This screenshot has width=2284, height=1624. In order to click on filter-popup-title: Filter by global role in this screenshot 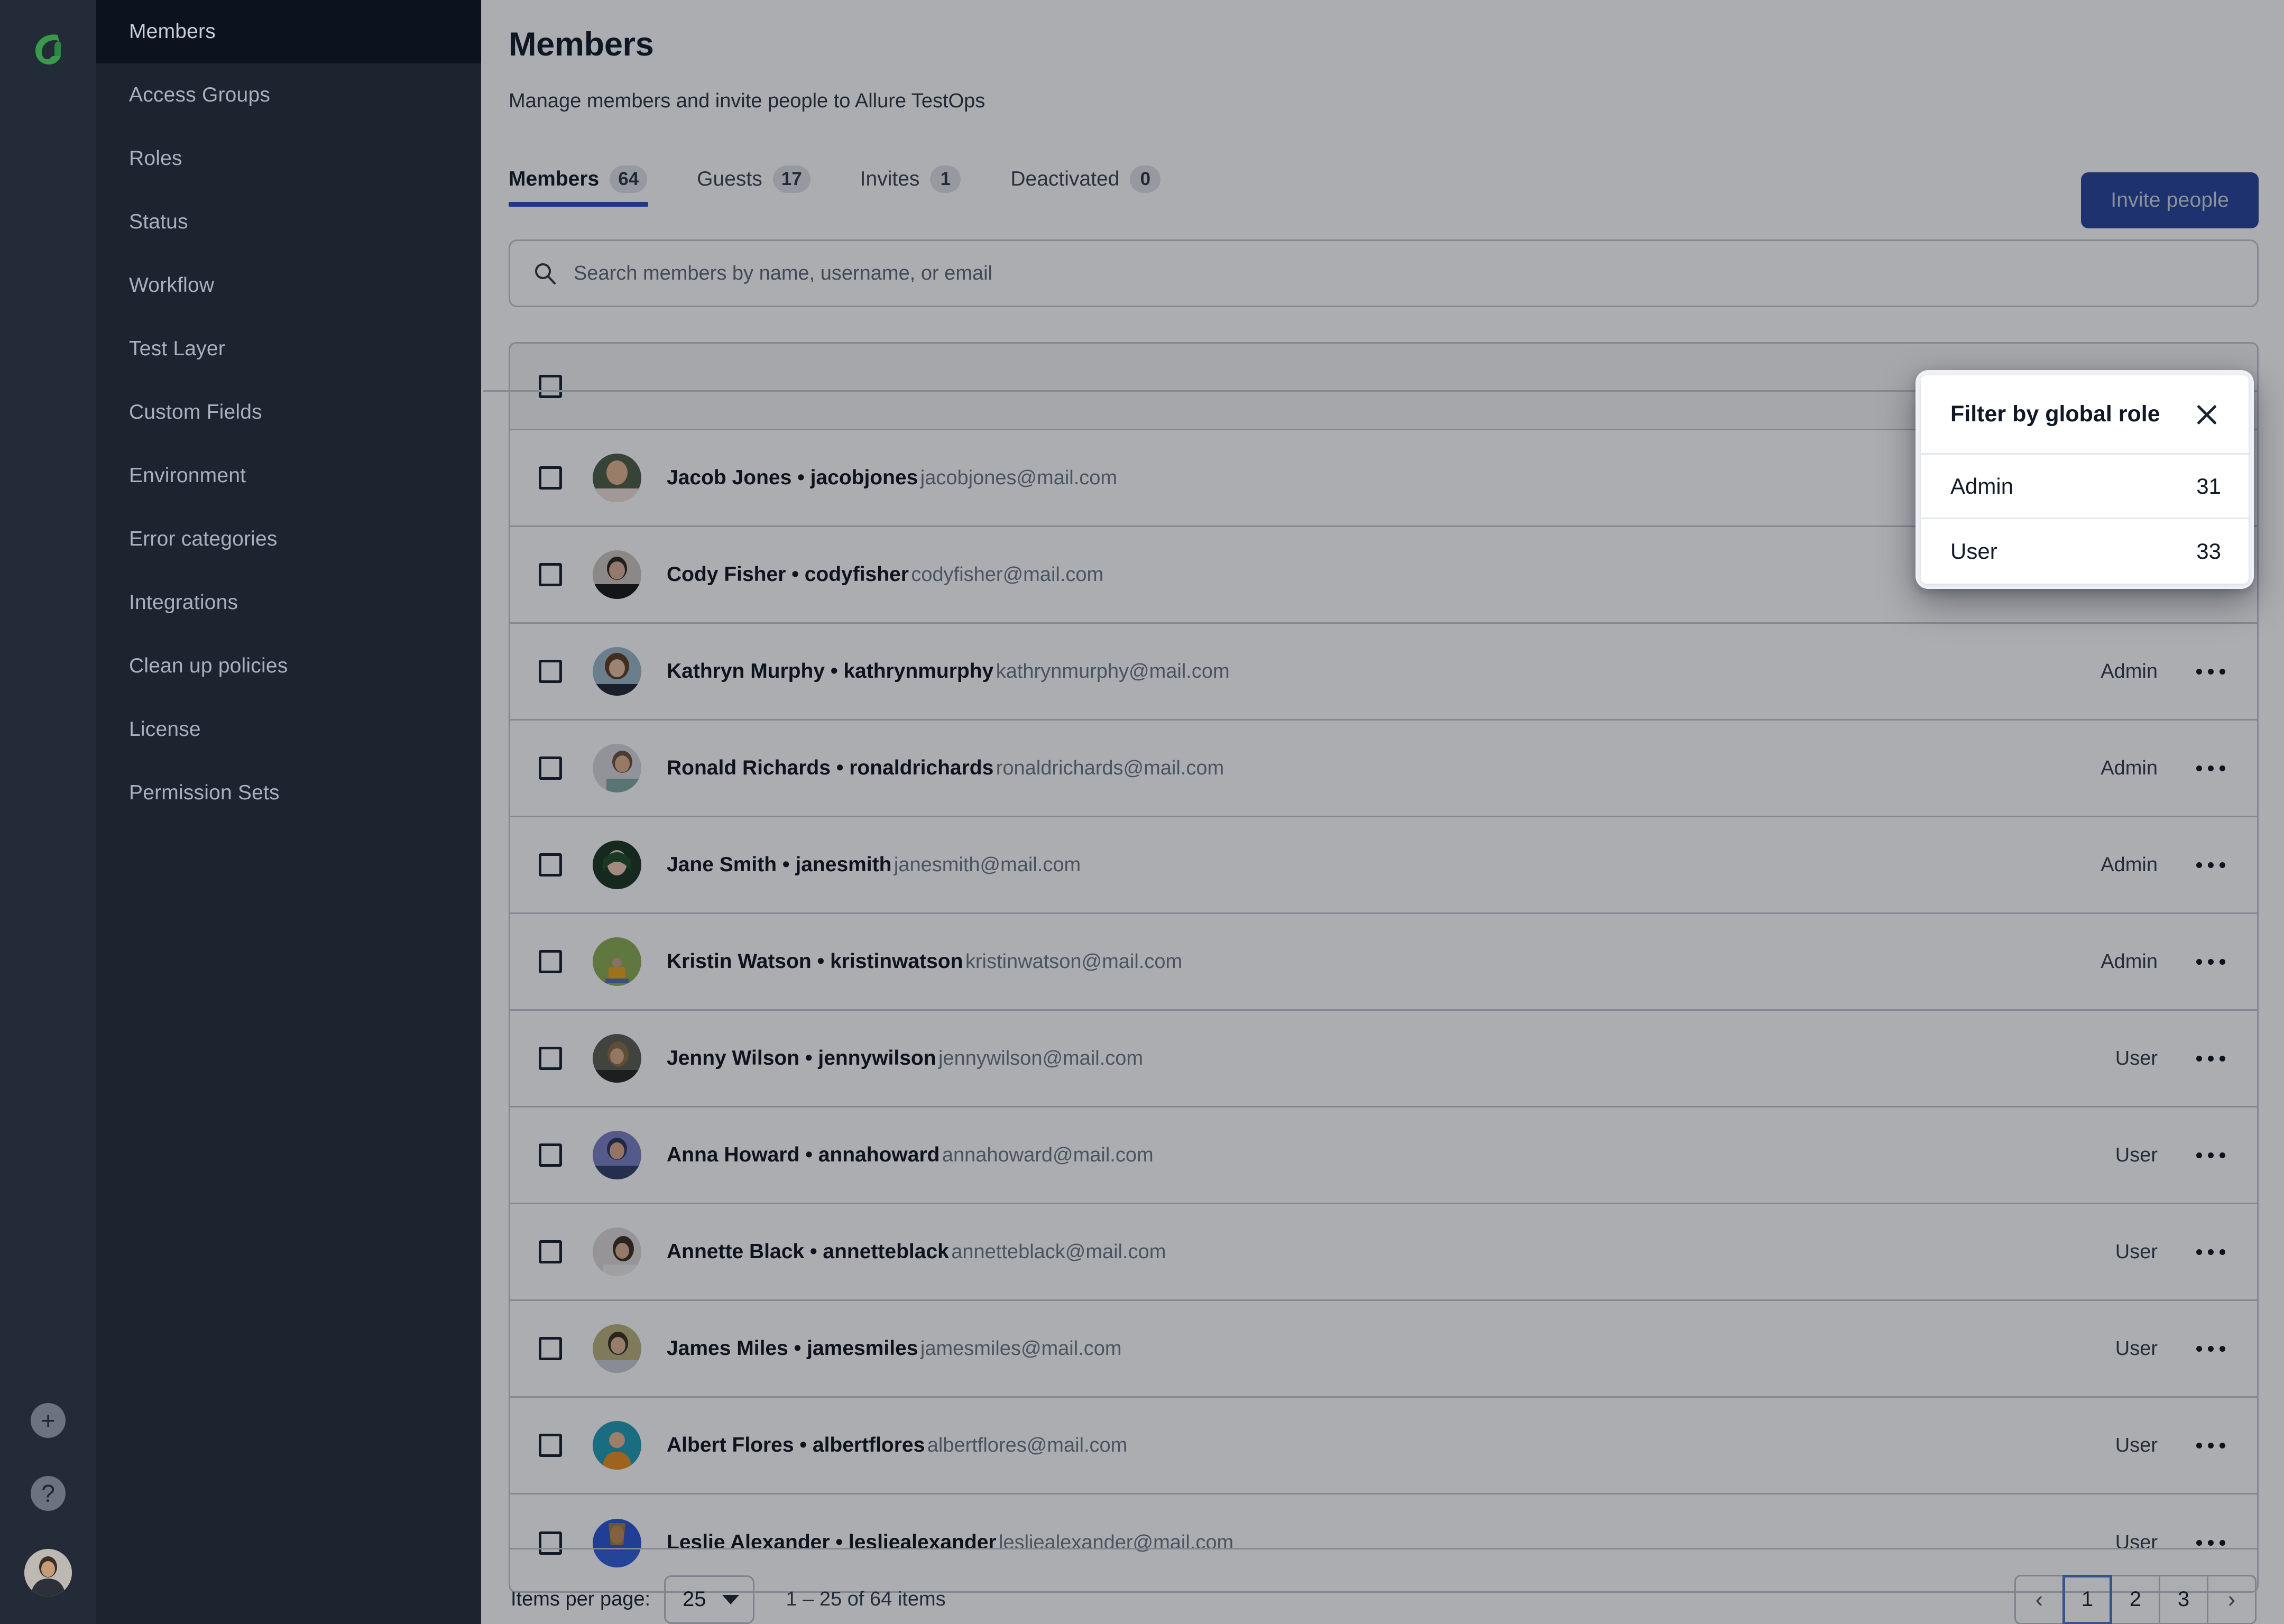, I will do `click(2055, 414)`.